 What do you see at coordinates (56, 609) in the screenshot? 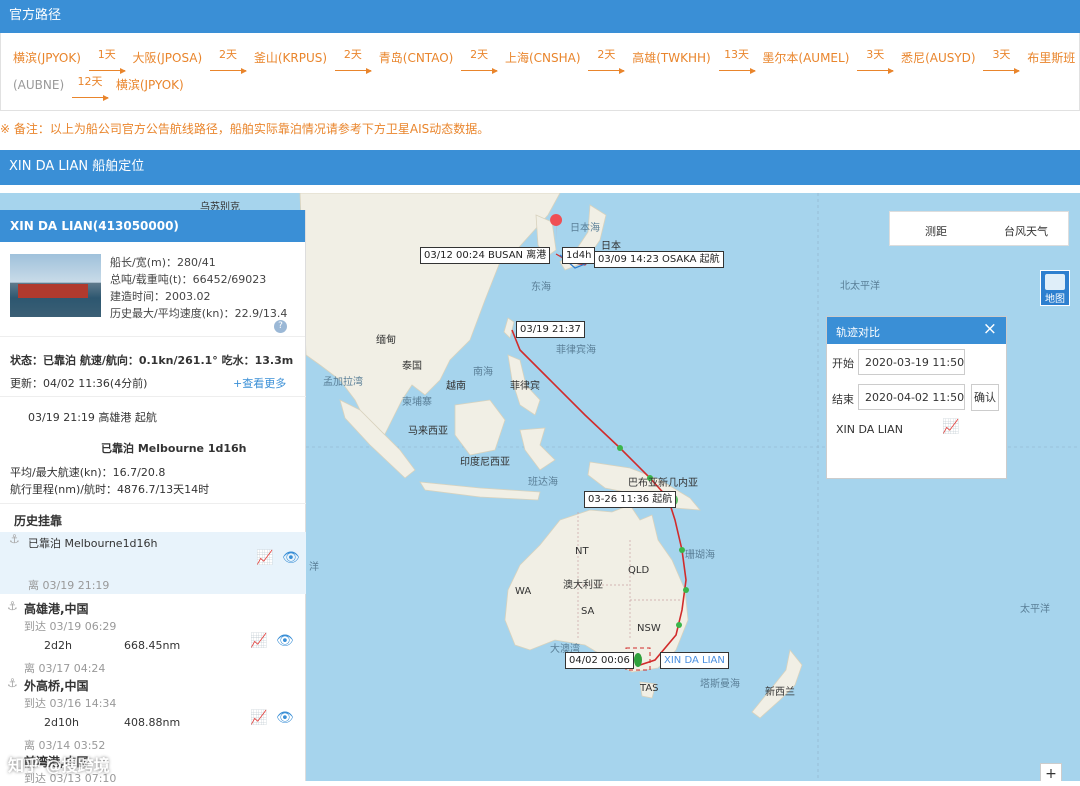
I see `history-port-1: 高雄港,中国` at bounding box center [56, 609].